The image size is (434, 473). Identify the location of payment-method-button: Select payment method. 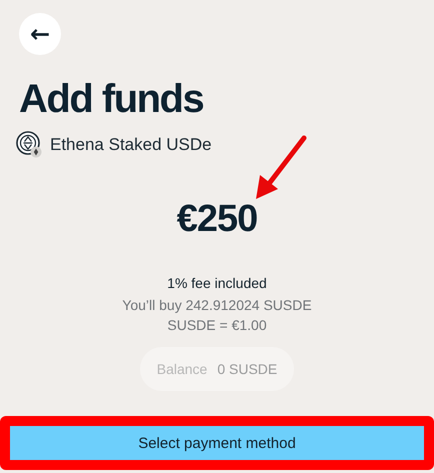
(217, 443).